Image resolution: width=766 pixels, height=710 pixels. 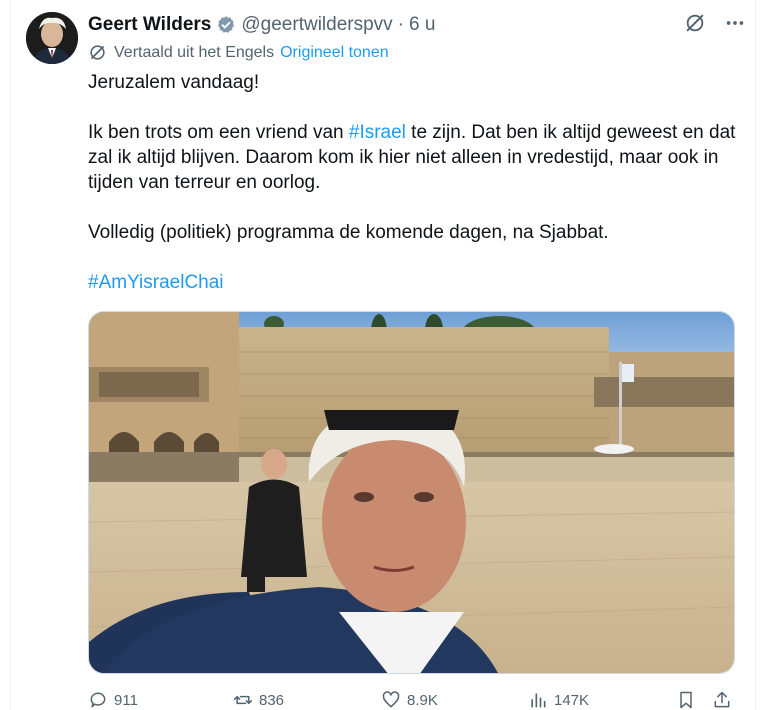 What do you see at coordinates (538, 700) in the screenshot?
I see `views-icon` at bounding box center [538, 700].